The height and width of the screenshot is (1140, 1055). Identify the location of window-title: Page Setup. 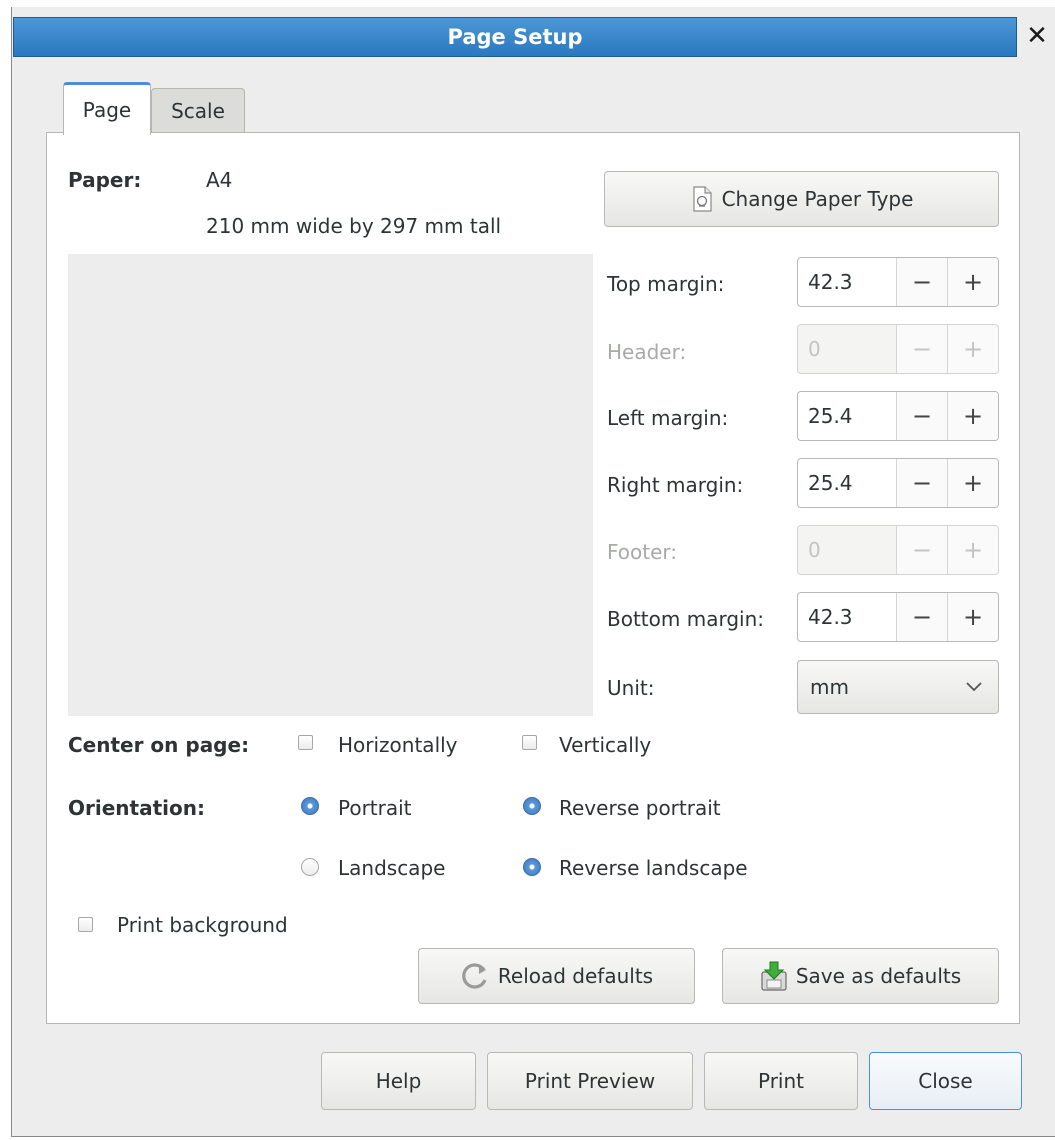
(515, 37).